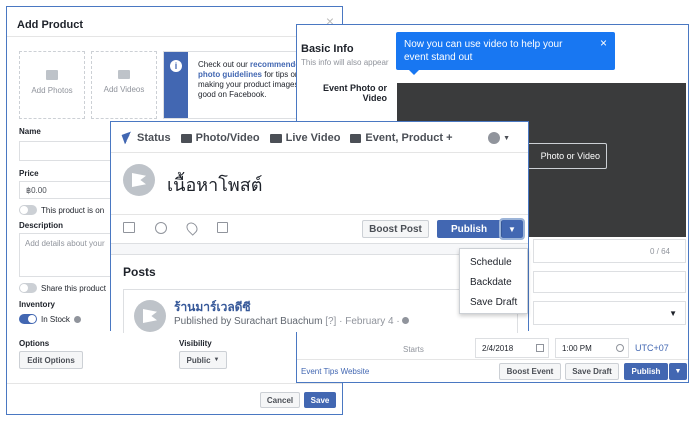 This screenshot has width=693, height=421. What do you see at coordinates (530, 371) in the screenshot?
I see `boost-event-button: Boost Event` at bounding box center [530, 371].